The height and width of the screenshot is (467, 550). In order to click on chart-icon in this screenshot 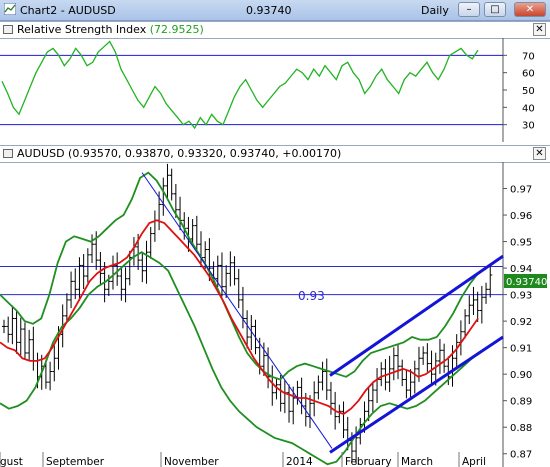, I will do `click(10, 9)`.